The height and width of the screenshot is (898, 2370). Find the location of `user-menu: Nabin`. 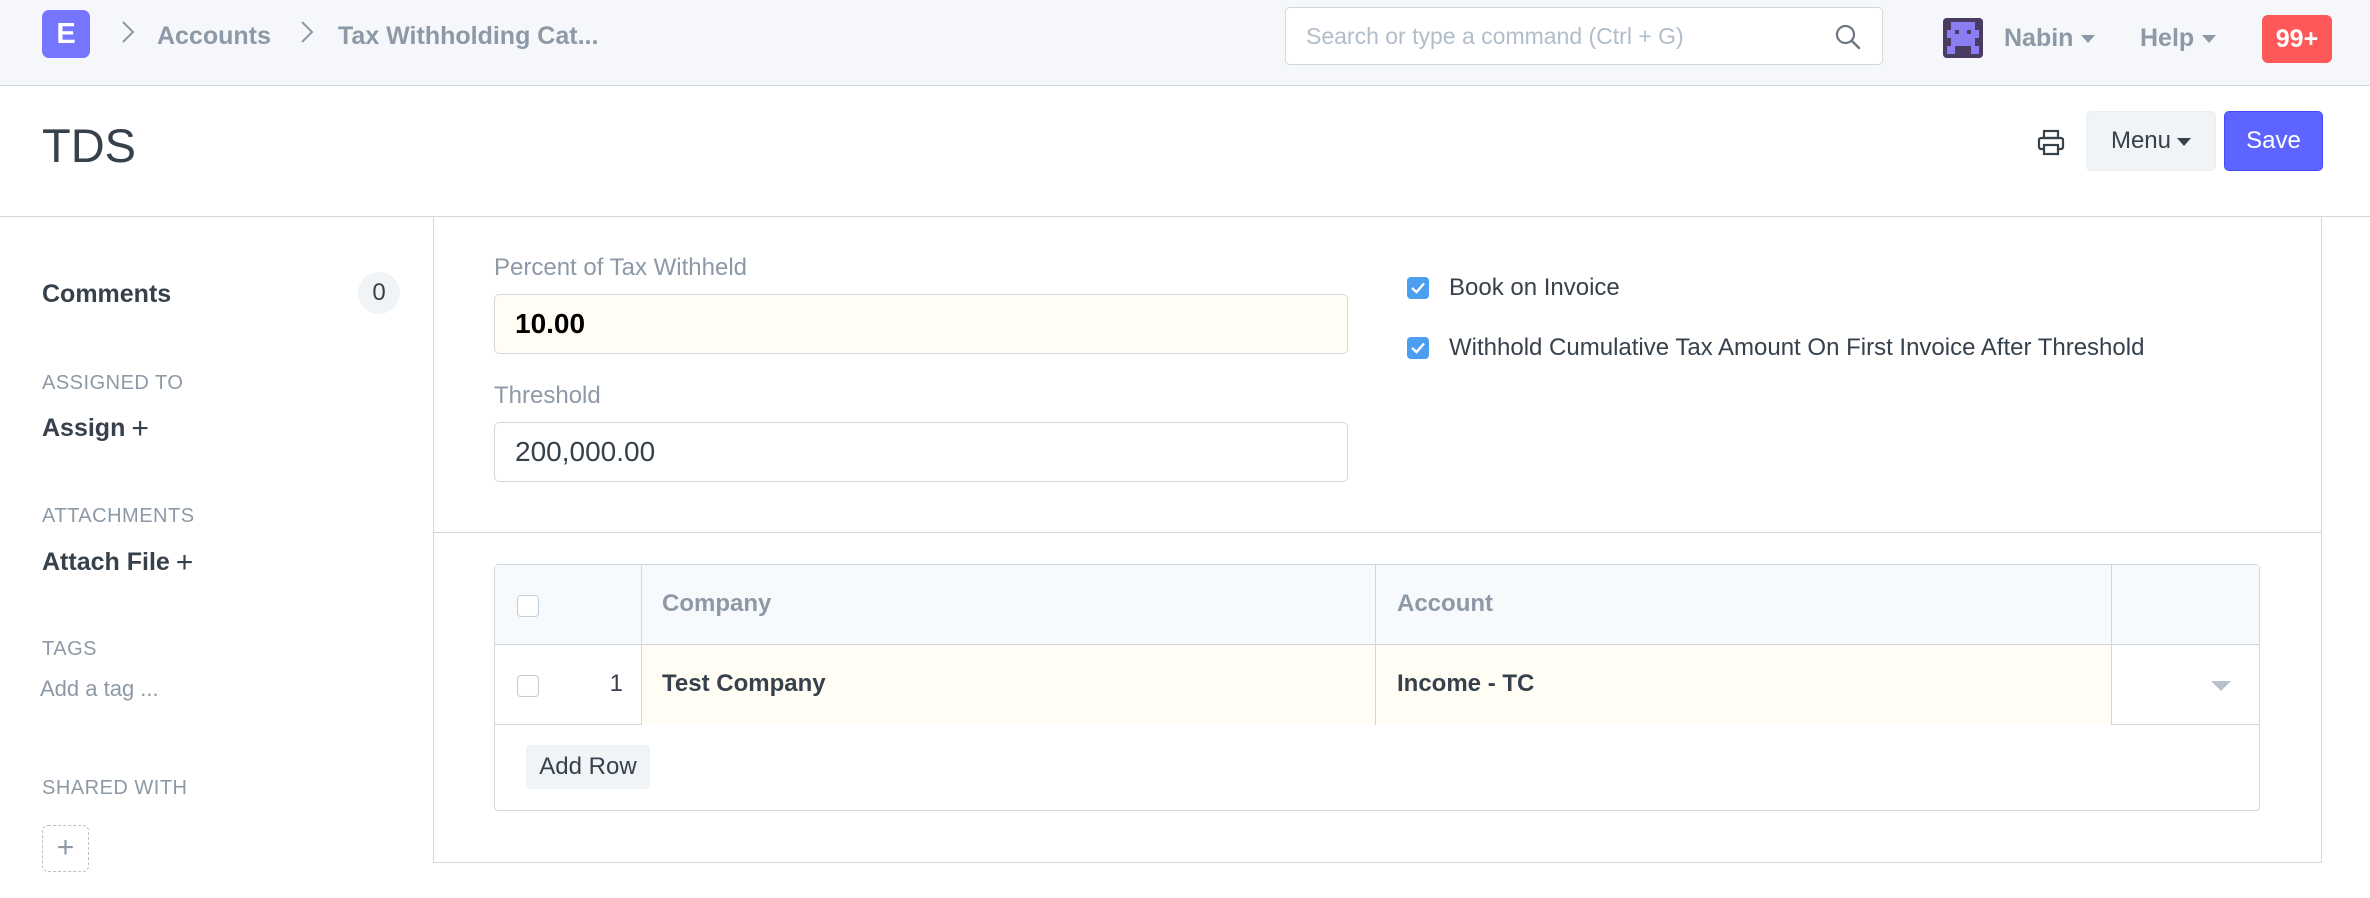

user-menu: Nabin is located at coordinates (2050, 38).